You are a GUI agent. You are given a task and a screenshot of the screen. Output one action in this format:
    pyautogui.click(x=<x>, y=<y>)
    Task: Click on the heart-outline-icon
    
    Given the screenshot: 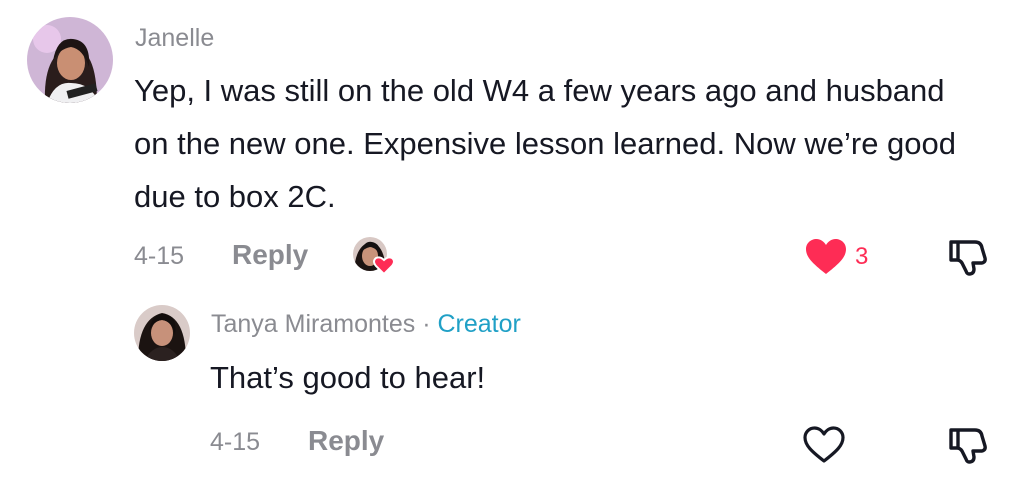 What is the action you would take?
    pyautogui.click(x=824, y=444)
    